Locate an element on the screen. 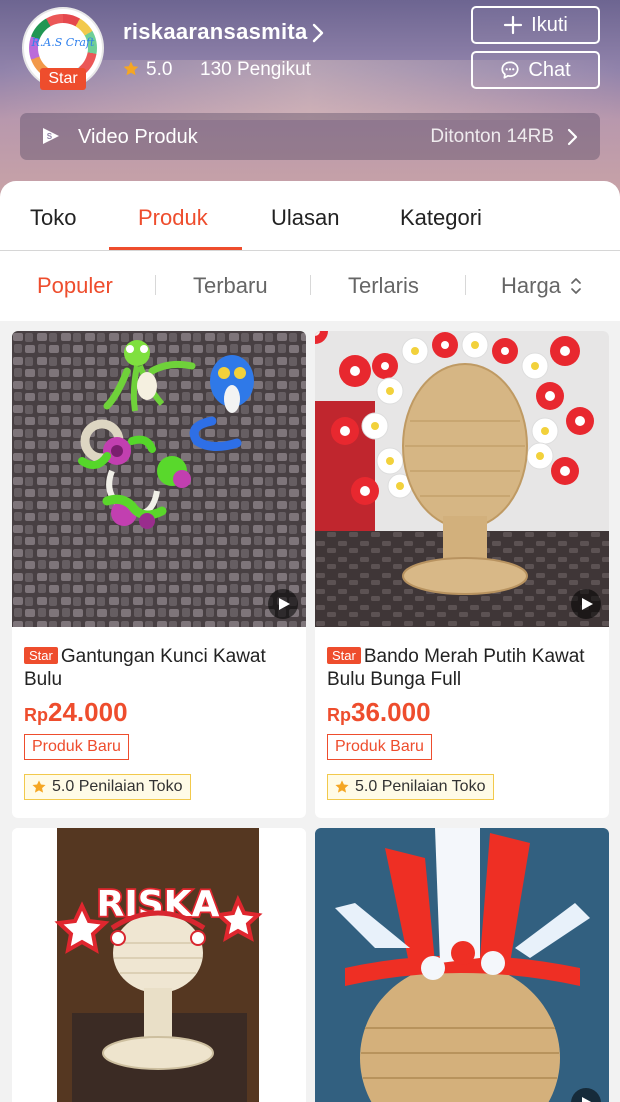 Image resolution: width=620 pixels, height=1102 pixels. video-product-label: Video Produk is located at coordinates (138, 137).